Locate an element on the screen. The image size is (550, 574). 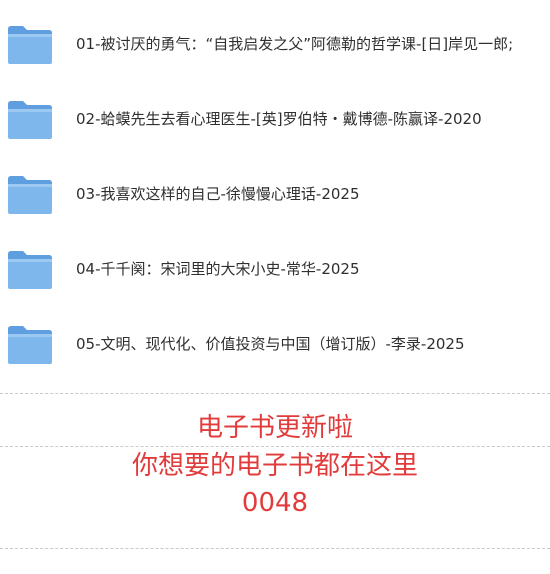
file-row-03: 03-我喜欢这样的自己-徐慢慢心理话-2025 is located at coordinates (275, 196).